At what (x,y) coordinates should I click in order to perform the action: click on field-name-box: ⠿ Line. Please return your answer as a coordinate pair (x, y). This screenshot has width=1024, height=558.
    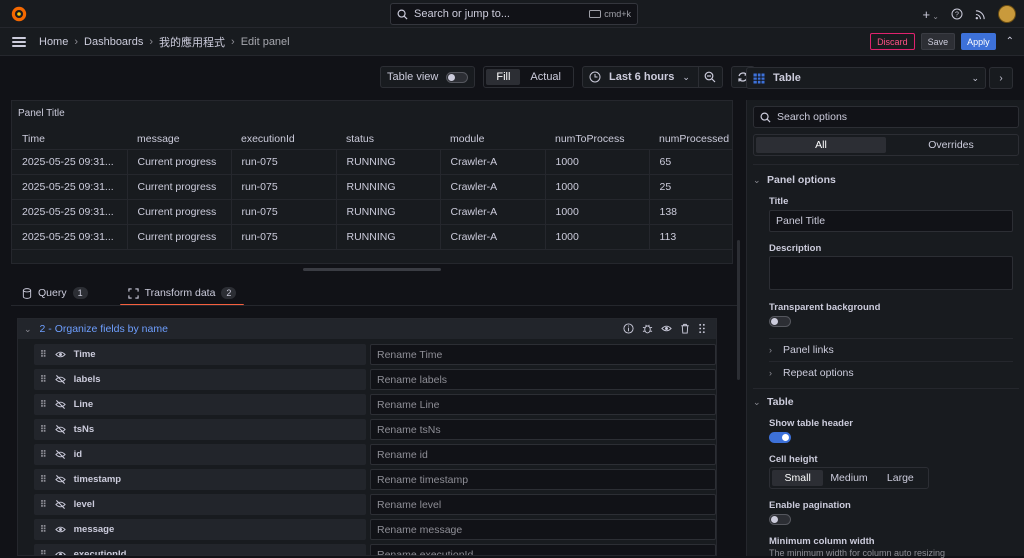
    Looking at the image, I should click on (200, 404).